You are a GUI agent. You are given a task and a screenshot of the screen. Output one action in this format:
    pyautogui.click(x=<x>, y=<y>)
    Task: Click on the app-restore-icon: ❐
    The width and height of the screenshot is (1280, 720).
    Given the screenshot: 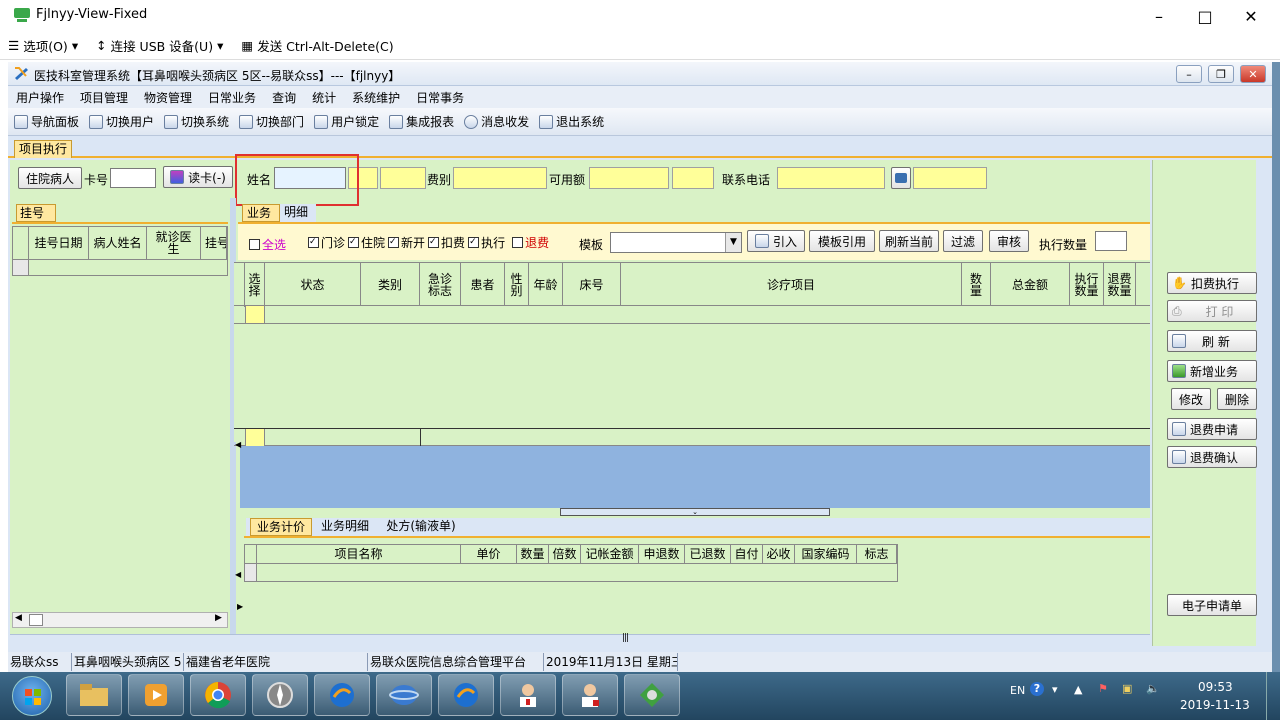 What is the action you would take?
    pyautogui.click(x=1221, y=74)
    